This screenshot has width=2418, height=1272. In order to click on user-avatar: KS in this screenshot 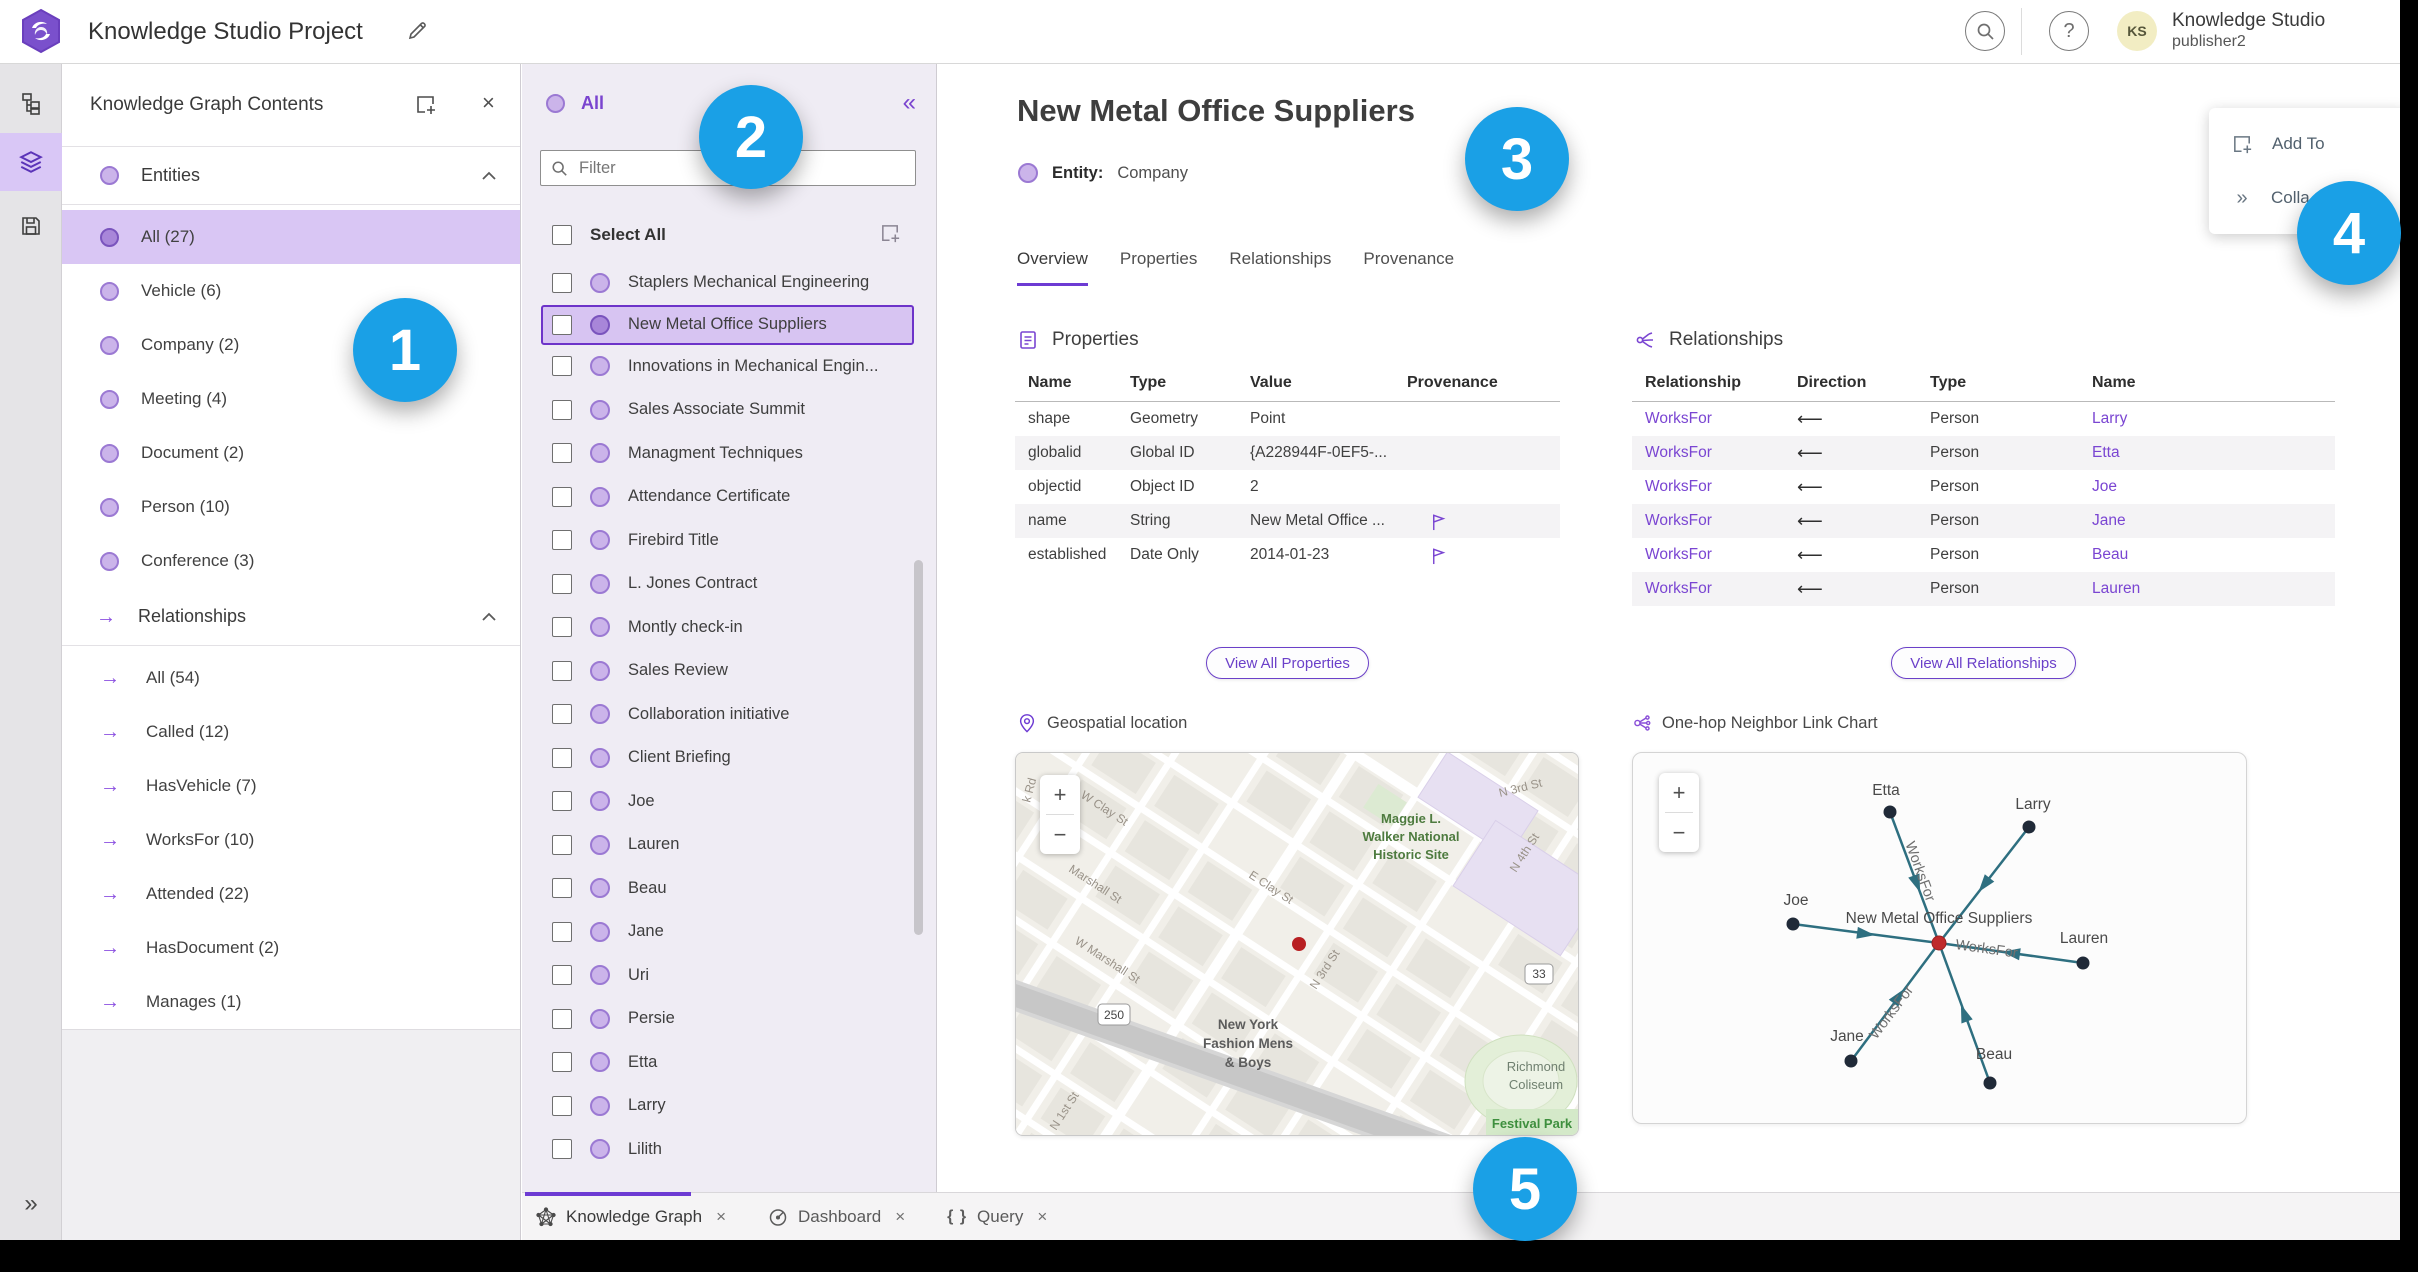, I will do `click(2137, 31)`.